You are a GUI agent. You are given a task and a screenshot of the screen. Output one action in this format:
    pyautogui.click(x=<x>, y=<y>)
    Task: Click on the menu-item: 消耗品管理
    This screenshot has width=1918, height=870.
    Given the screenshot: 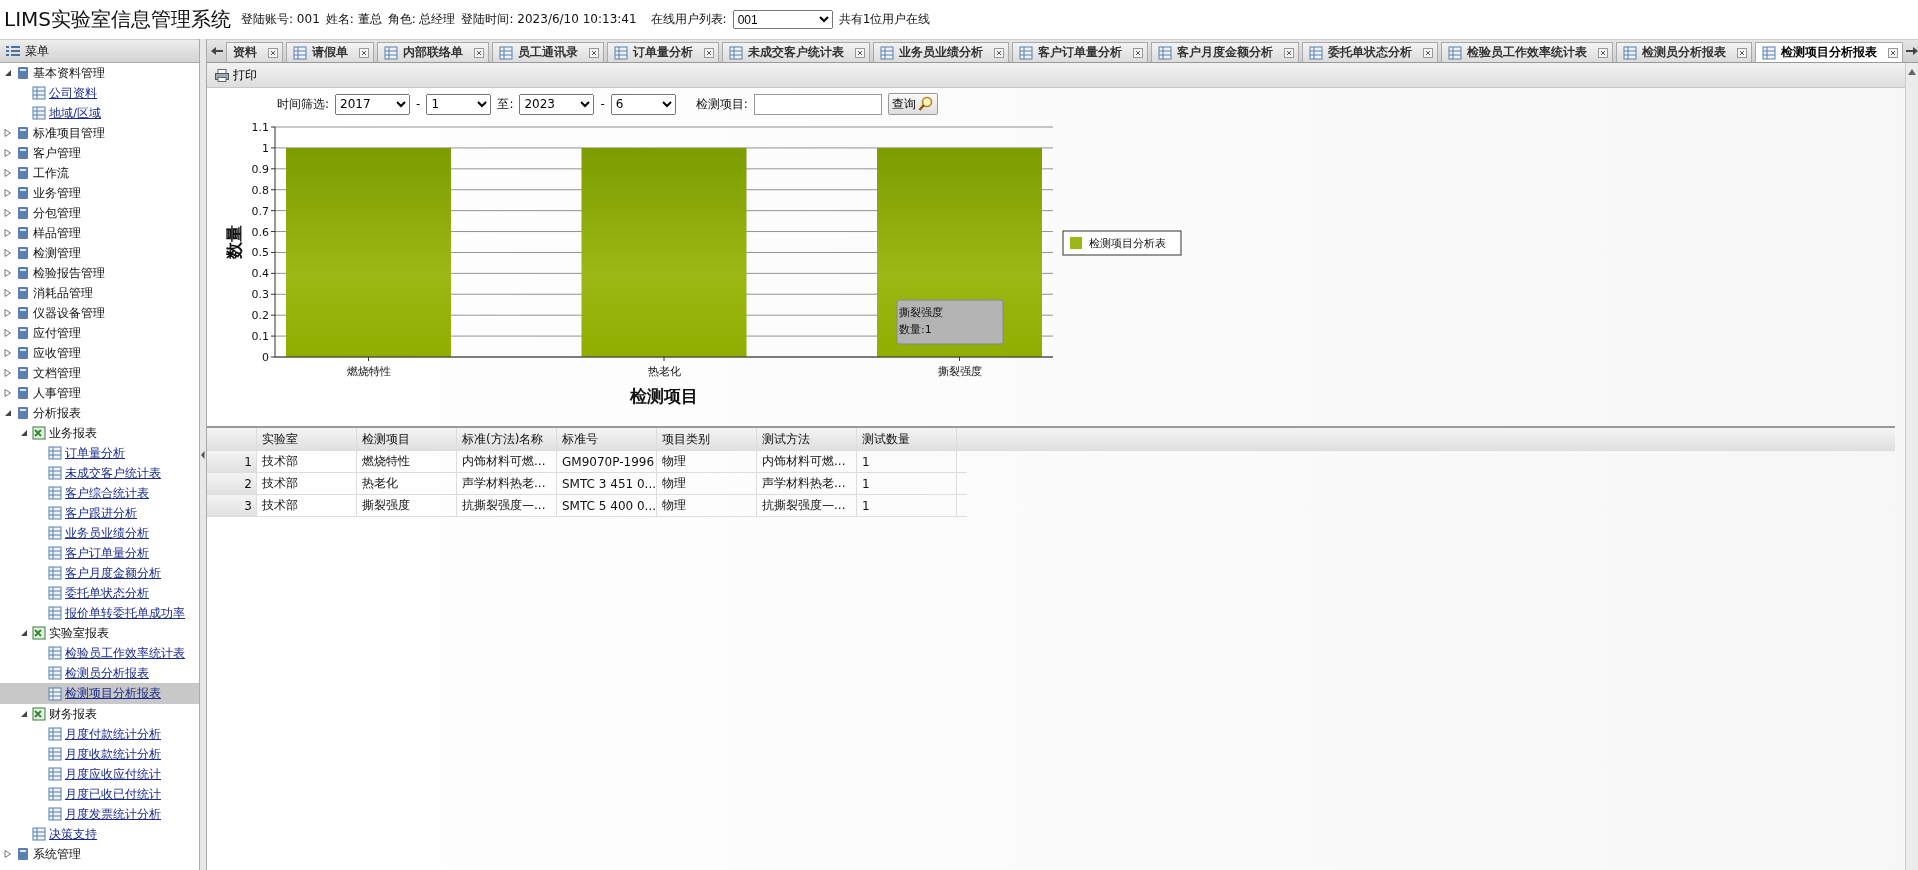 What is the action you would take?
    pyautogui.click(x=63, y=293)
    